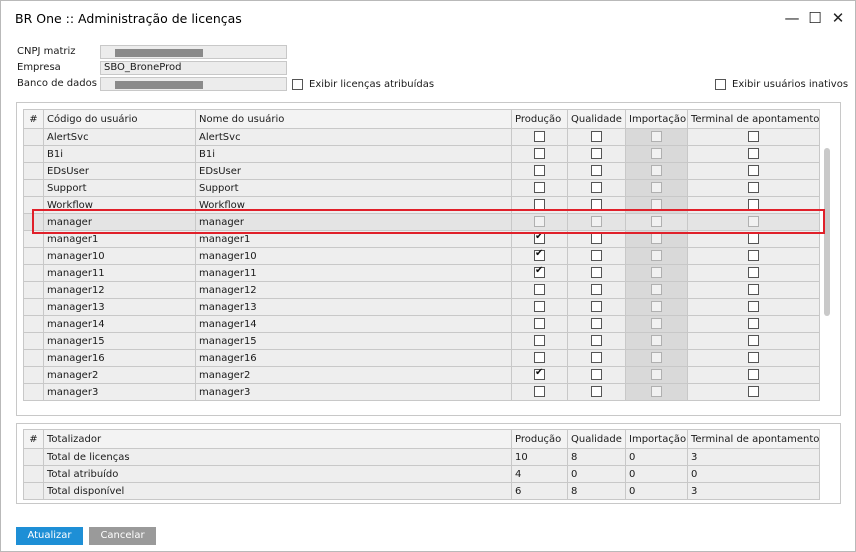 This screenshot has width=856, height=552. I want to click on table-row: manager10 manager10, so click(422, 256).